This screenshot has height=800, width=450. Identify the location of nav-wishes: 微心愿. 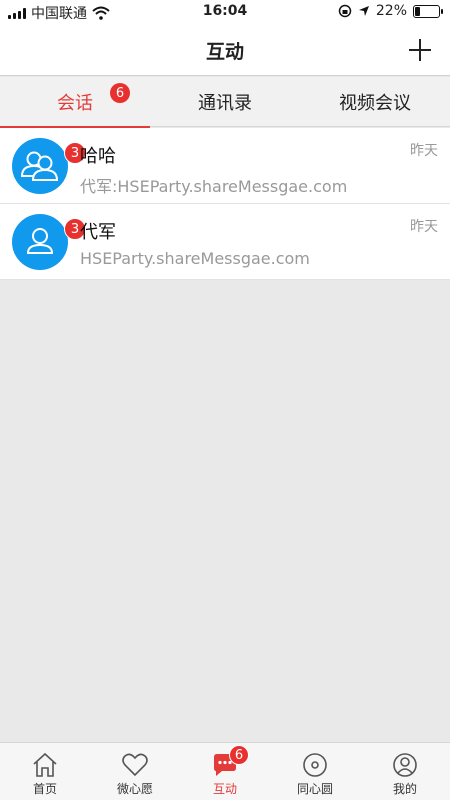
(135, 771).